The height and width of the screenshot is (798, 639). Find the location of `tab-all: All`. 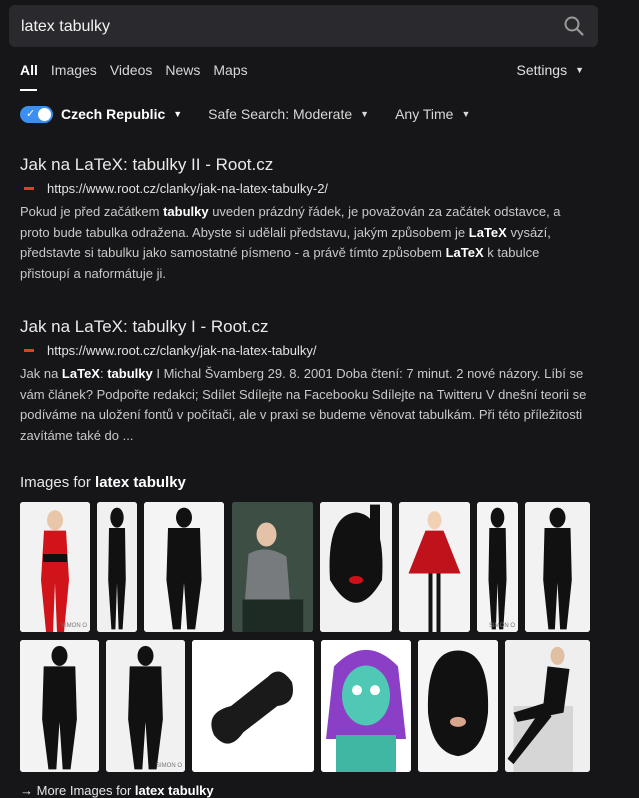

tab-all: All is located at coordinates (29, 72).